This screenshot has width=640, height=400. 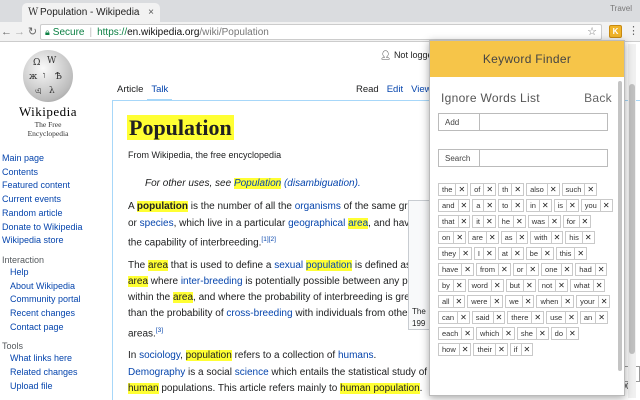 What do you see at coordinates (52, 387) in the screenshot?
I see `sidebar-link: Upload file` at bounding box center [52, 387].